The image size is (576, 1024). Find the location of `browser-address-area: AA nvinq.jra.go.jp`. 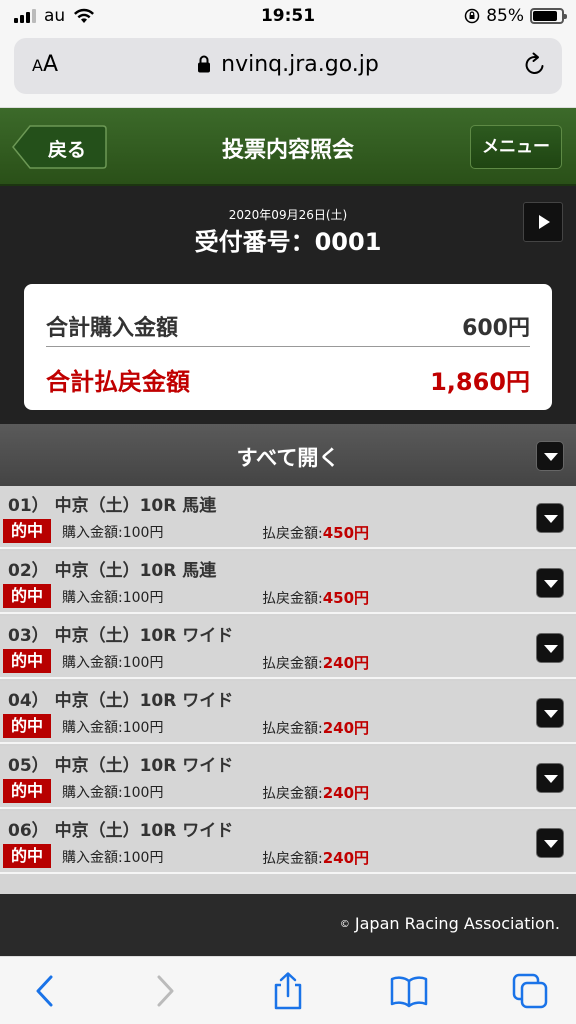

browser-address-area: AA nvinq.jra.go.jp is located at coordinates (288, 71).